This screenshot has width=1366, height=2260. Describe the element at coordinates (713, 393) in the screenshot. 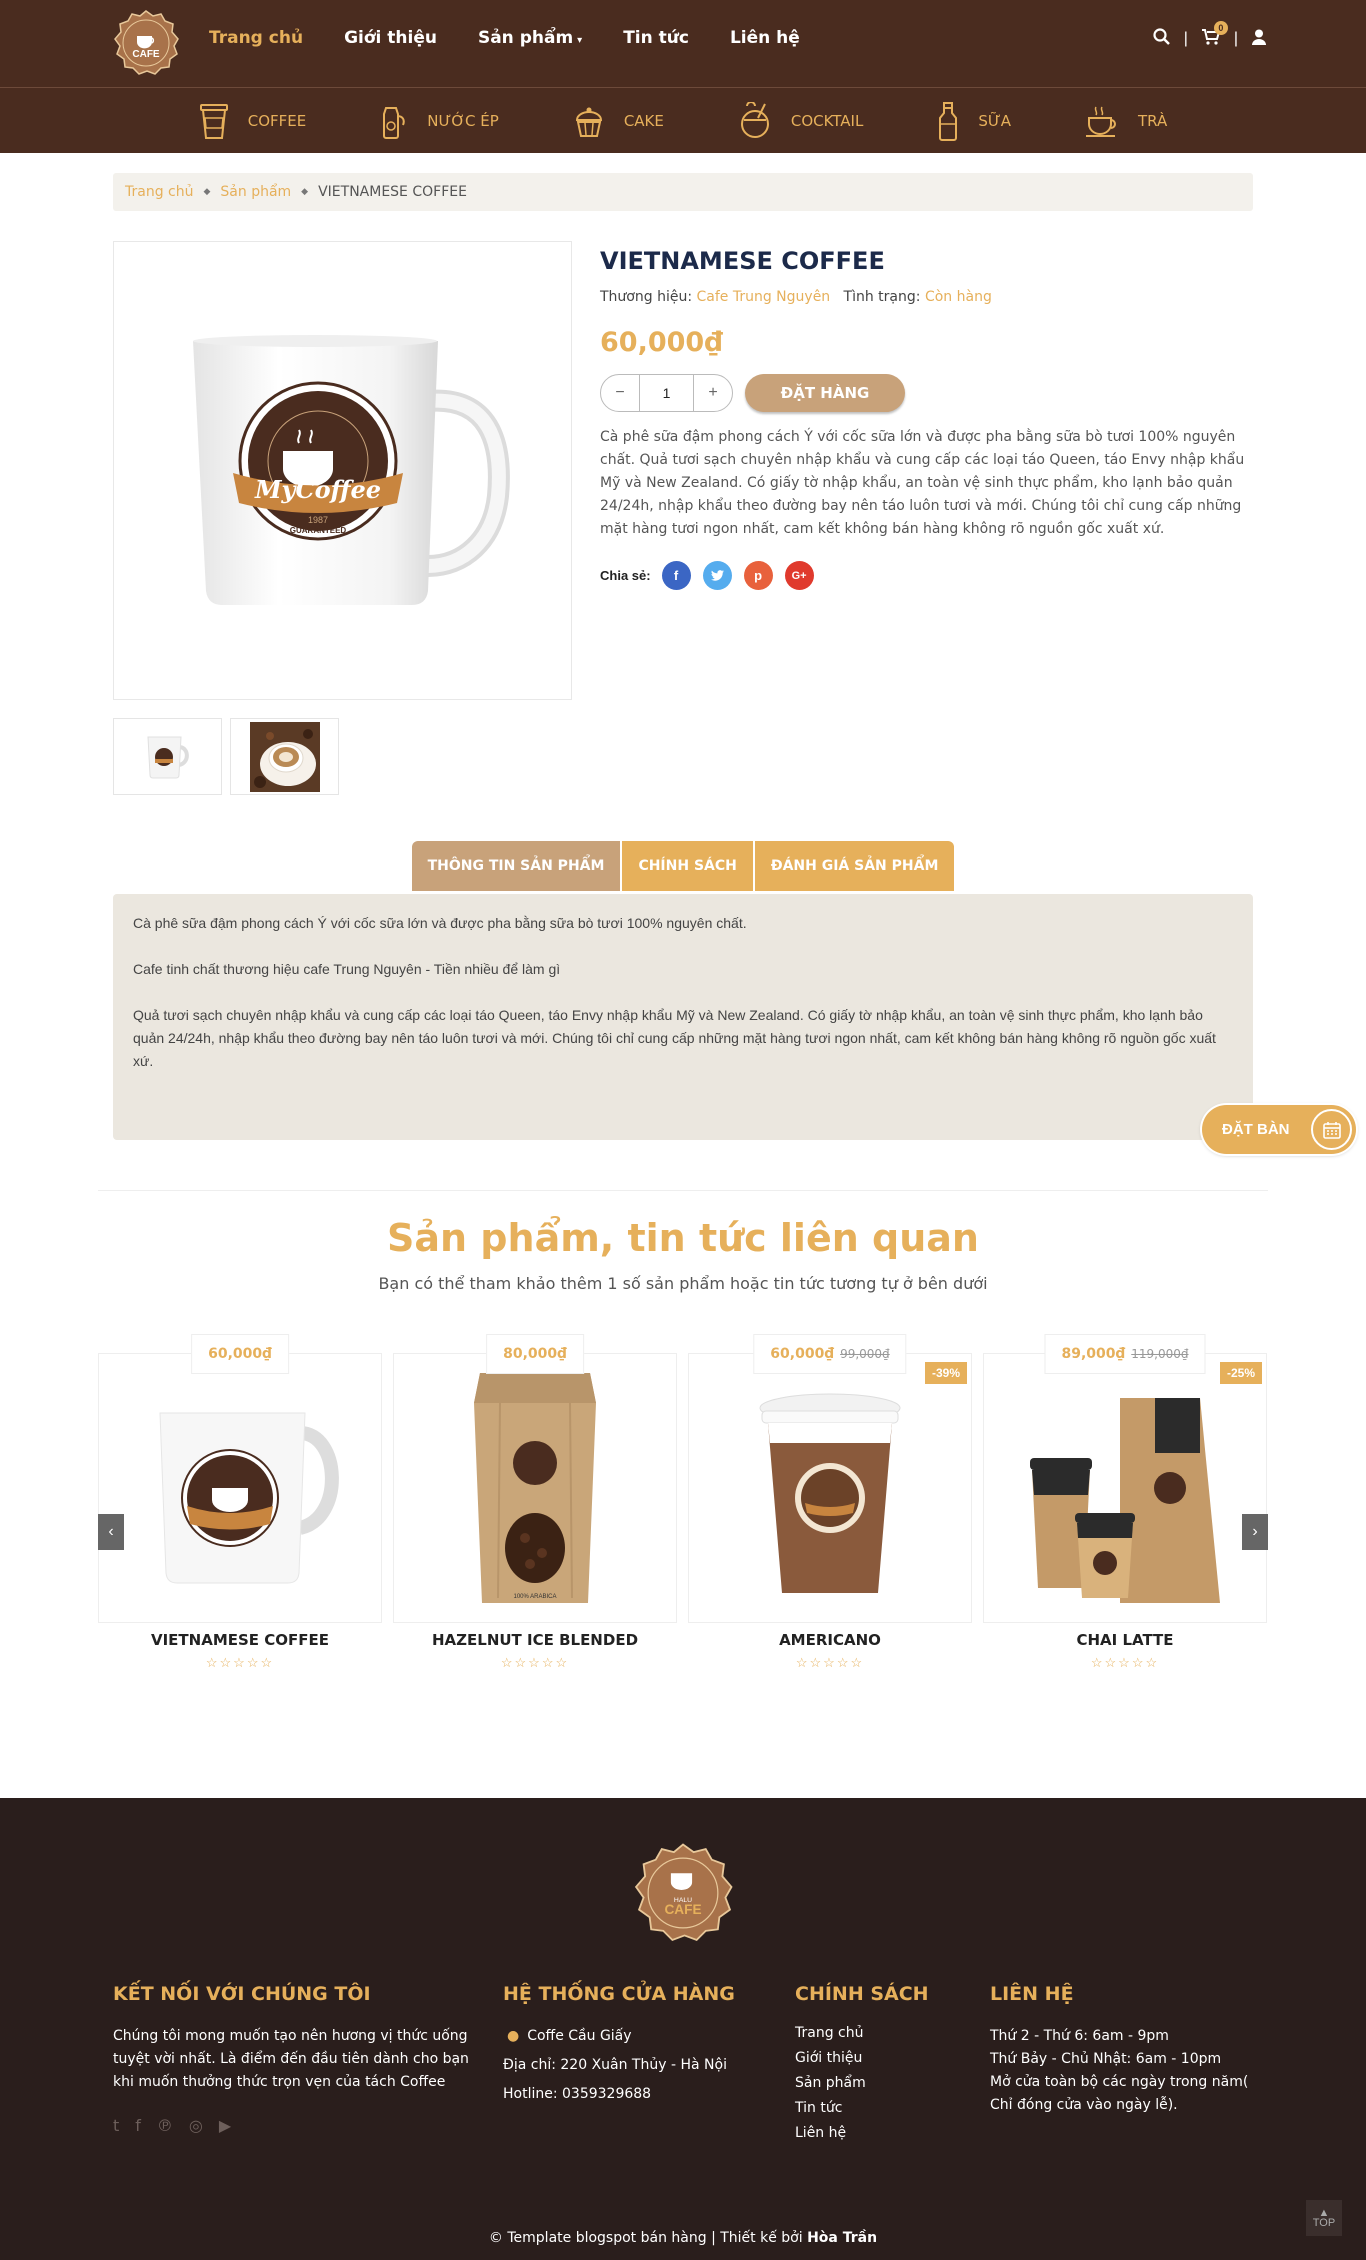

I see `quantity-increase-button: +` at that location.